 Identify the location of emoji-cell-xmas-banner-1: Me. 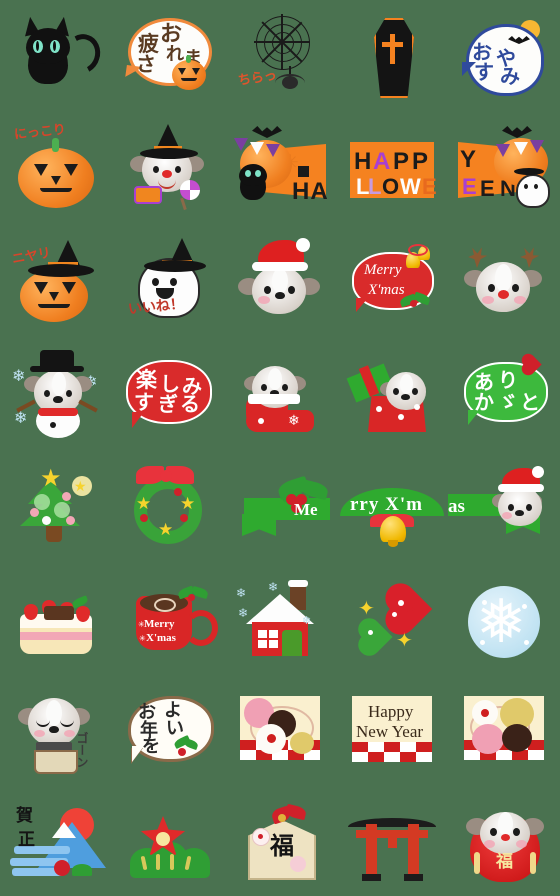
(280, 504).